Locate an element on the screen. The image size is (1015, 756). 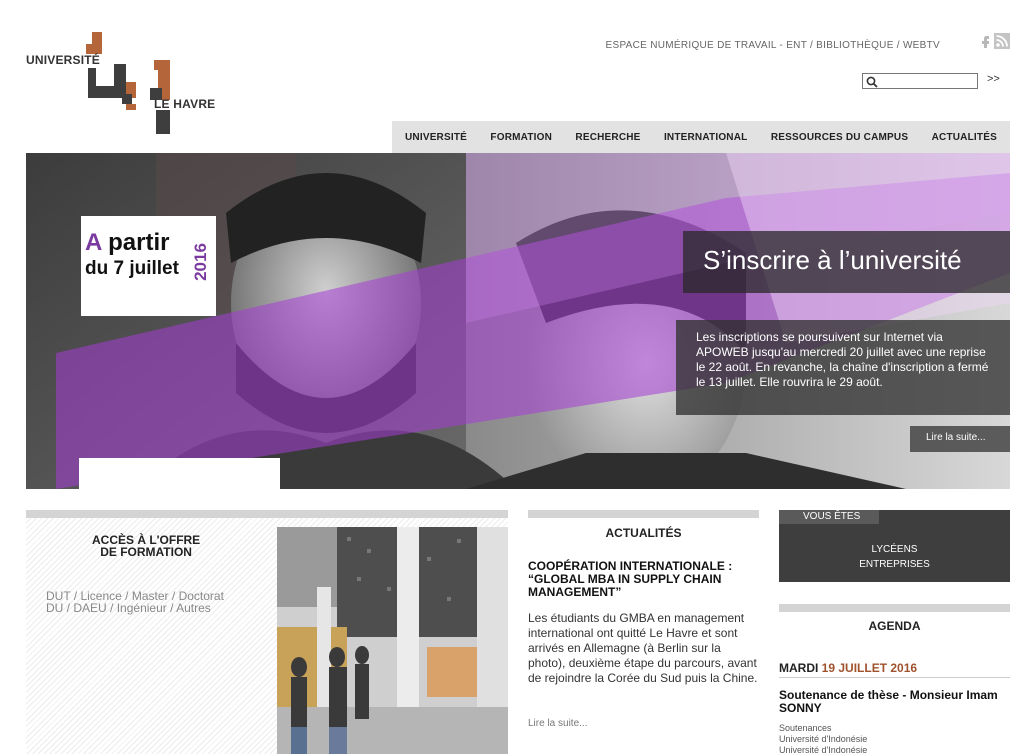
agenda-divider is located at coordinates (894, 677).